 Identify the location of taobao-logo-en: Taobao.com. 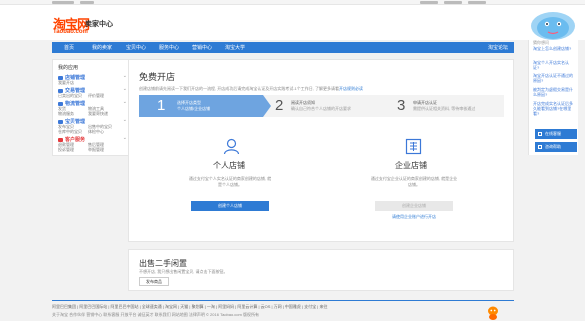
(70, 32).